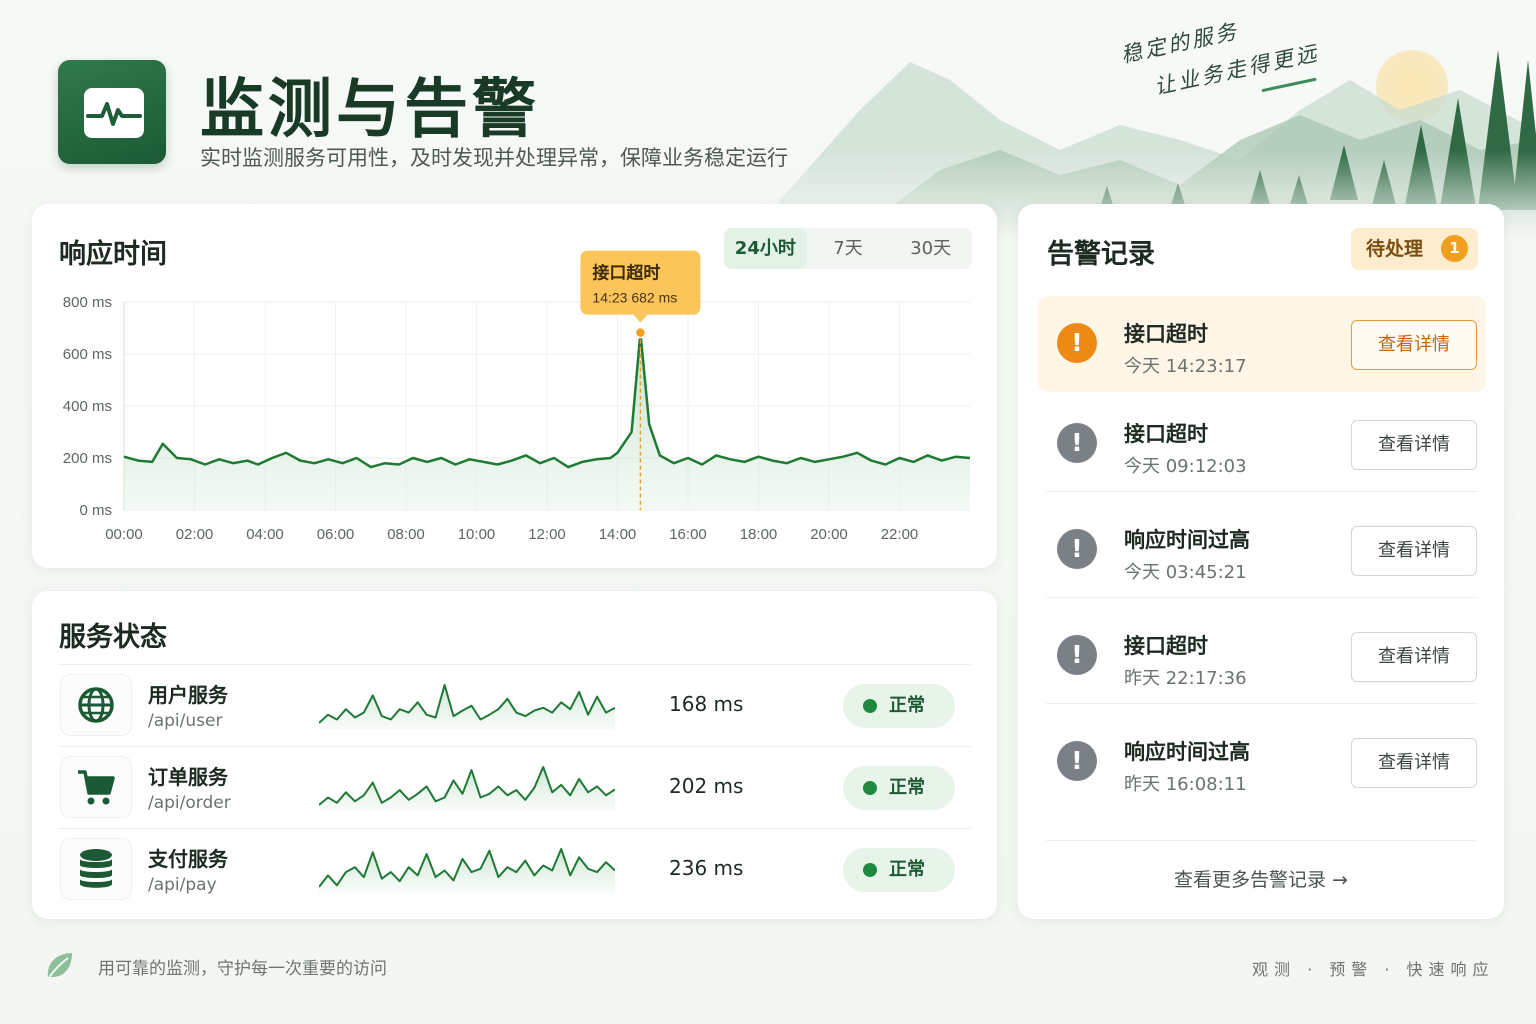 The width and height of the screenshot is (1536, 1024). I want to click on x-tick-label: 12:00, so click(547, 534).